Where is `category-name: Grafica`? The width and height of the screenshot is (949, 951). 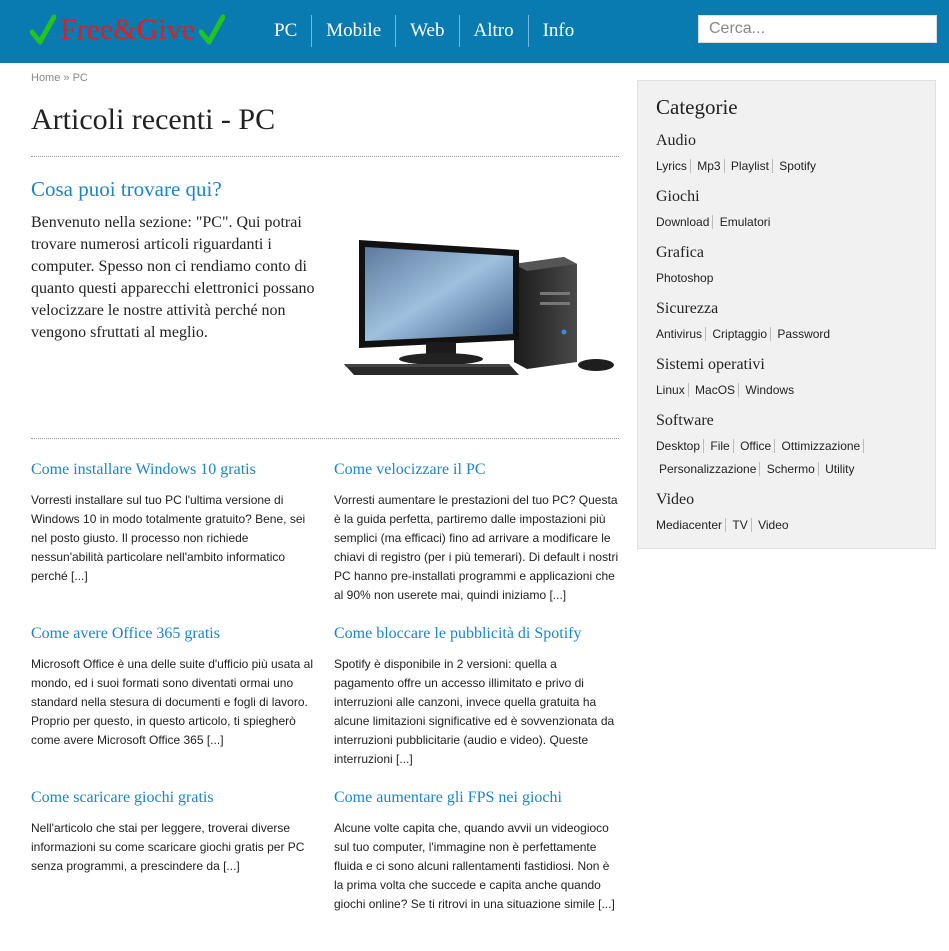
category-name: Grafica is located at coordinates (786, 253).